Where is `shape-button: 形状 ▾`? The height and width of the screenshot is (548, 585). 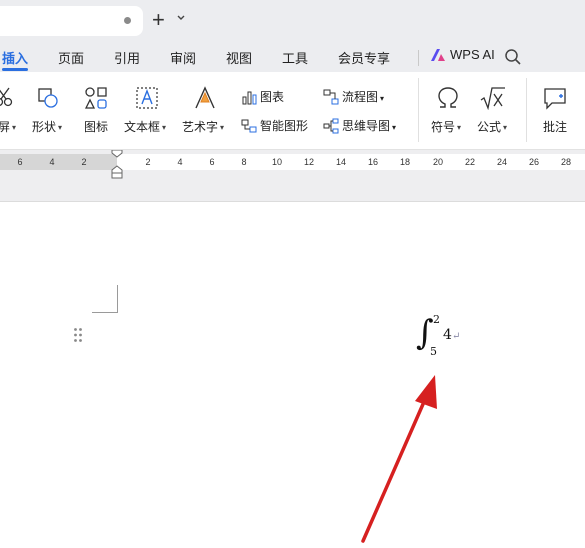
shape-button: 形状 ▾ is located at coordinates (47, 126).